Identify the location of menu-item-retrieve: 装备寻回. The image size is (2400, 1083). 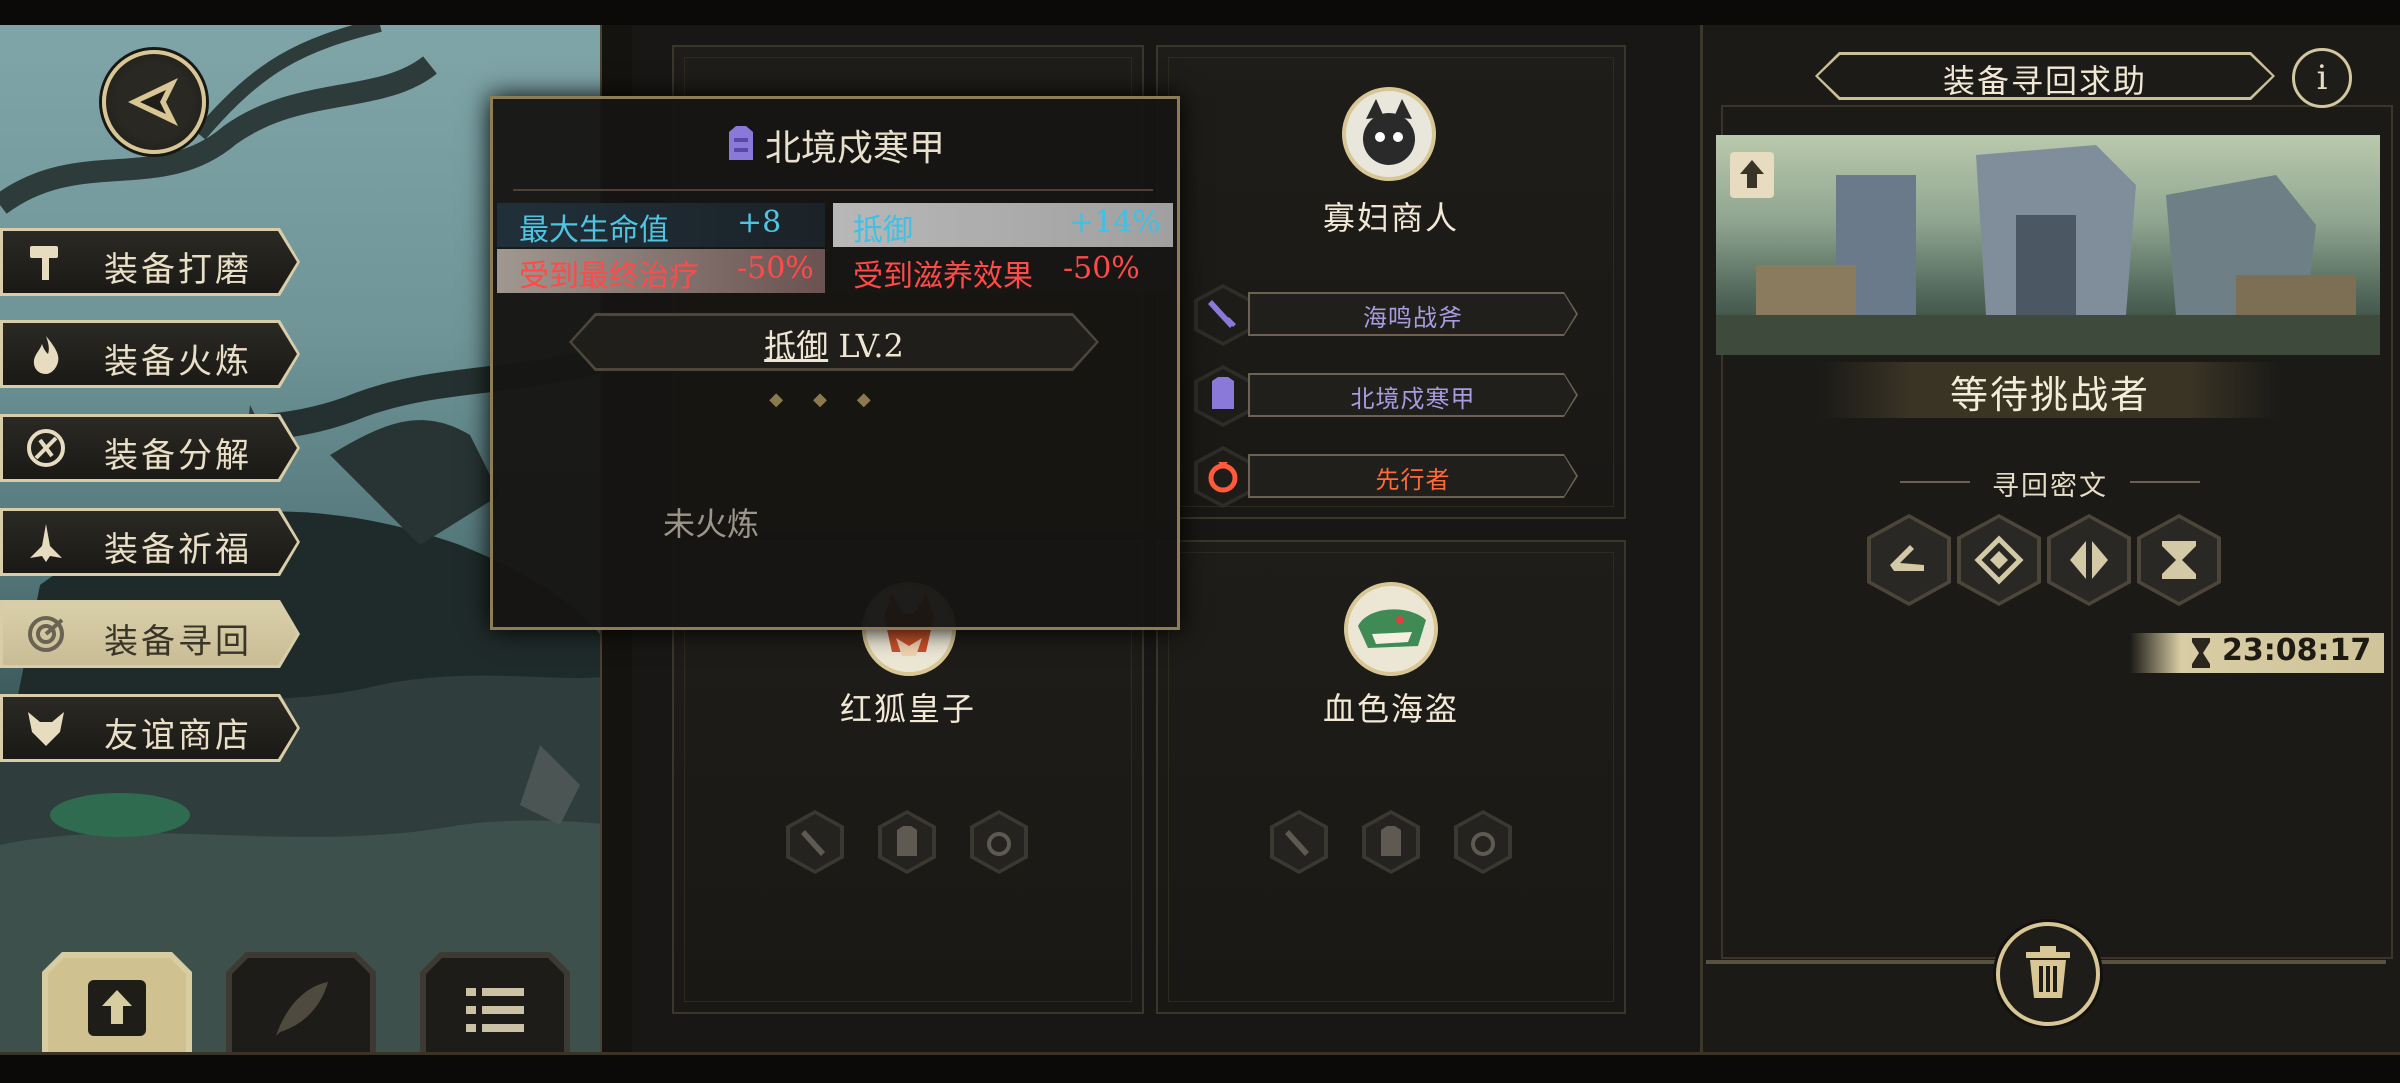
(150, 634).